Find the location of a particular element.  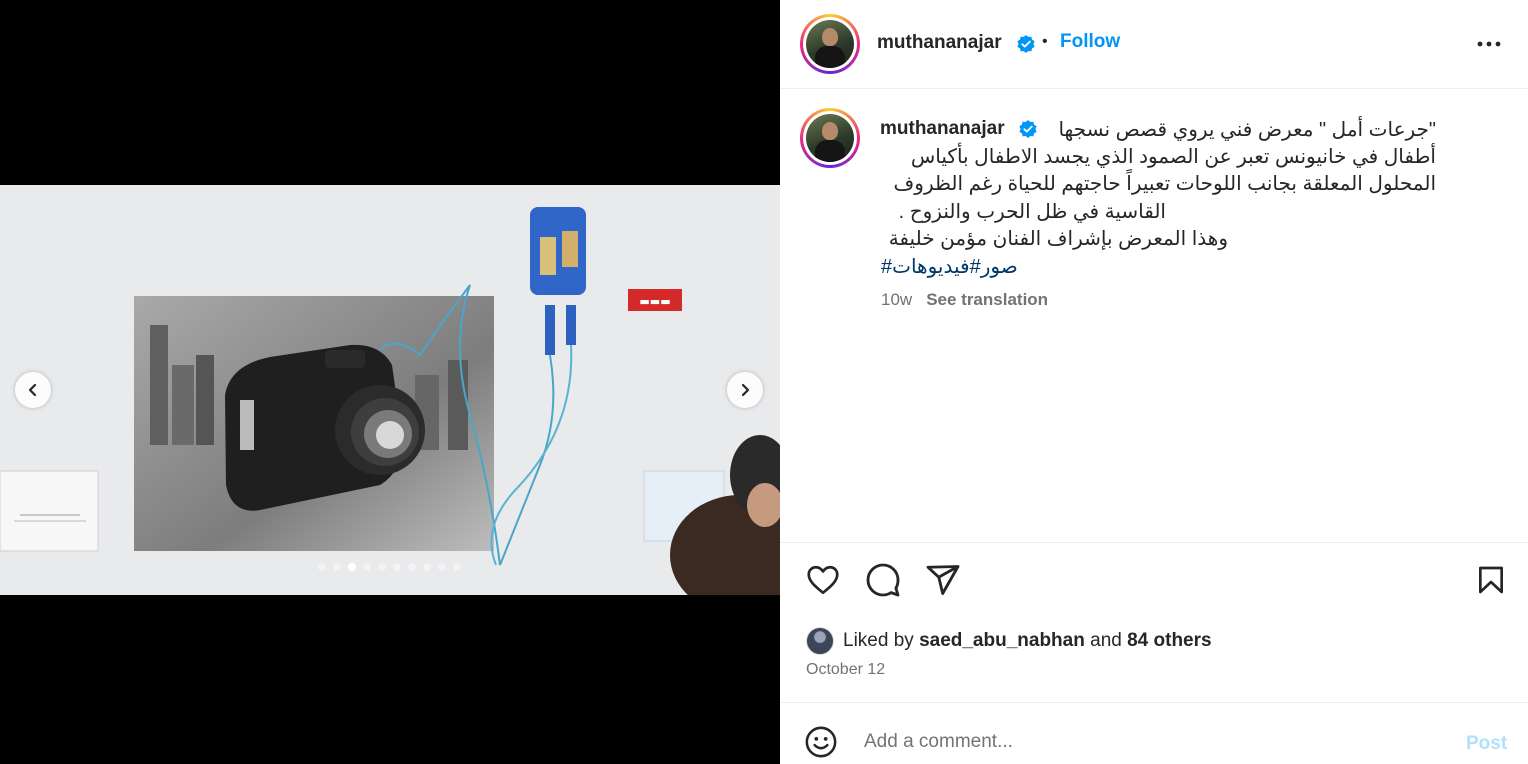

chevron-left-icon is located at coordinates (32, 390).